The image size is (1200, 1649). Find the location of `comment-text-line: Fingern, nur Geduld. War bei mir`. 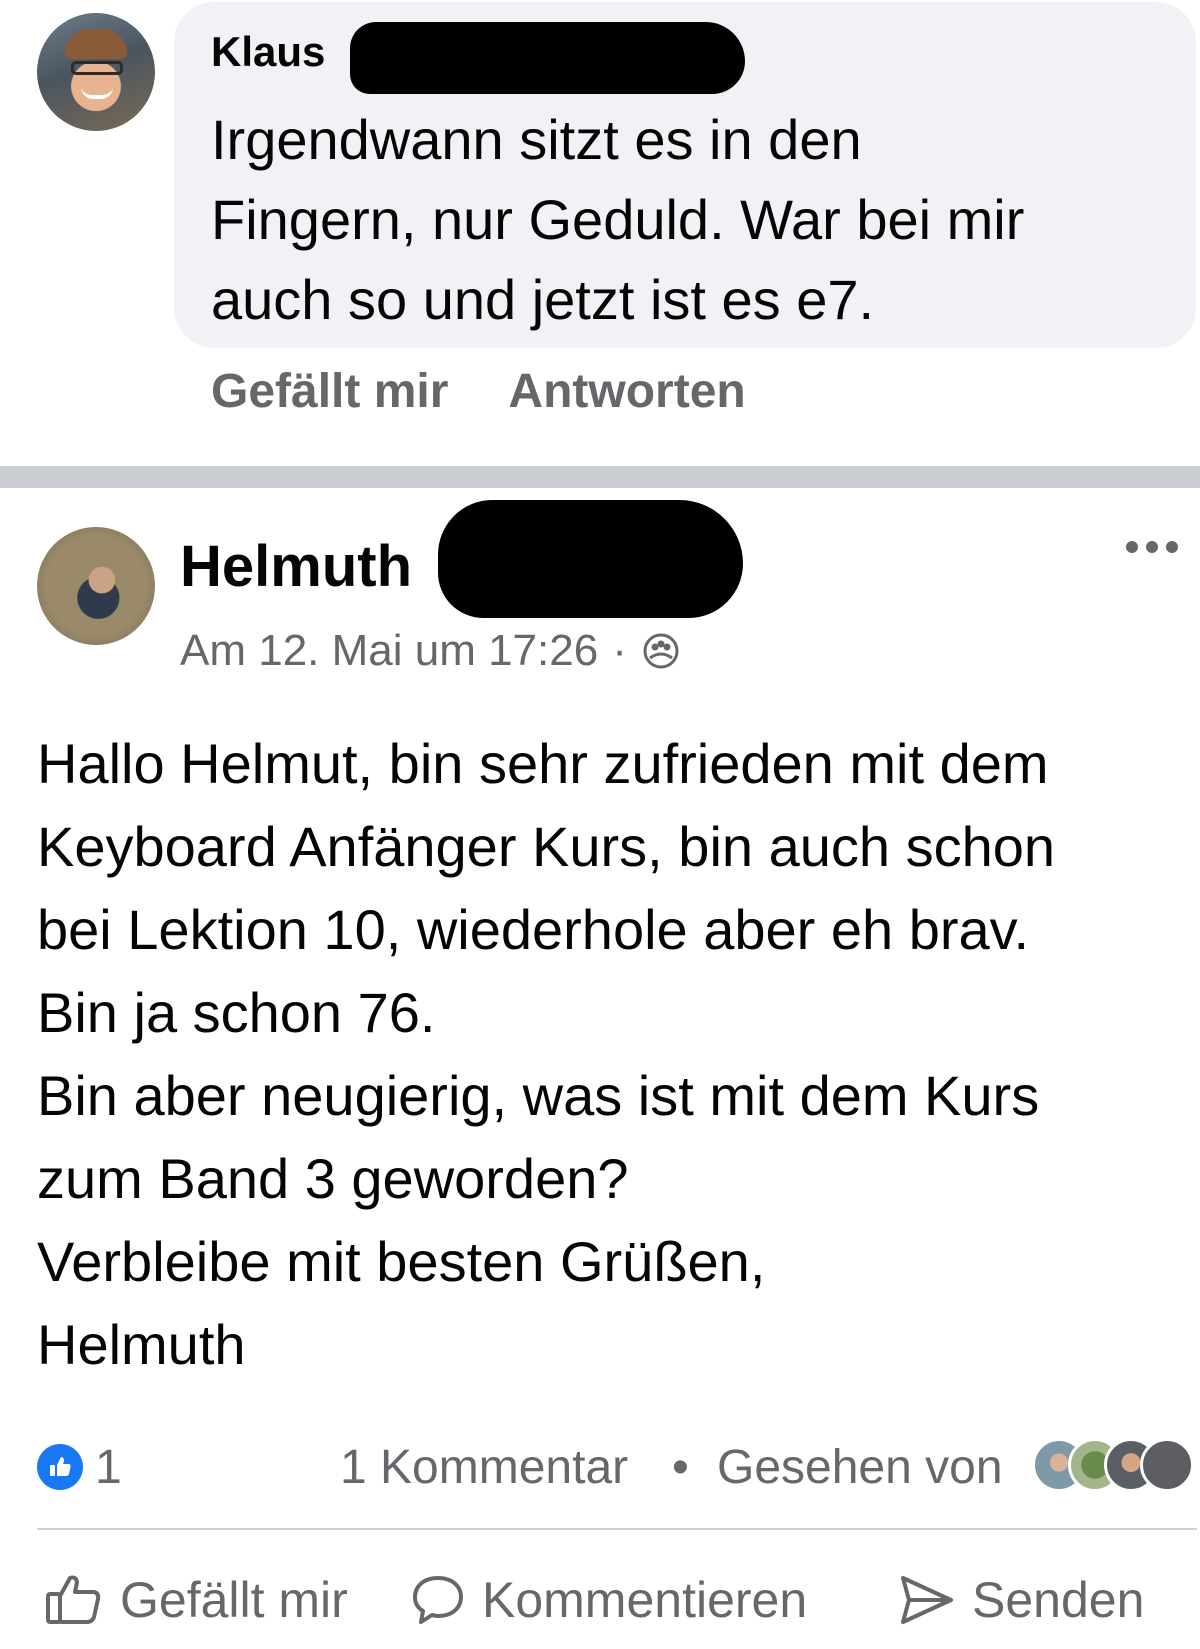

comment-text-line: Fingern, nur Geduld. War bei mir is located at coordinates (618, 219).